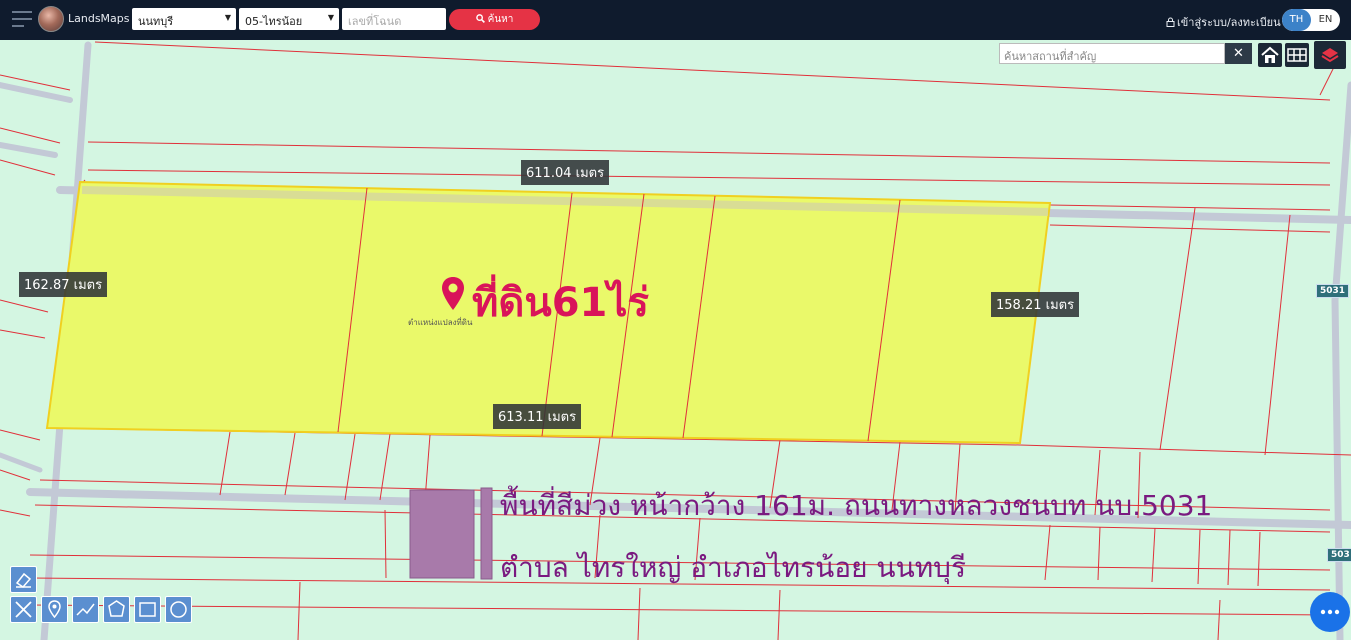 The width and height of the screenshot is (1351, 640). I want to click on rectangle-tool-button, so click(147, 609).